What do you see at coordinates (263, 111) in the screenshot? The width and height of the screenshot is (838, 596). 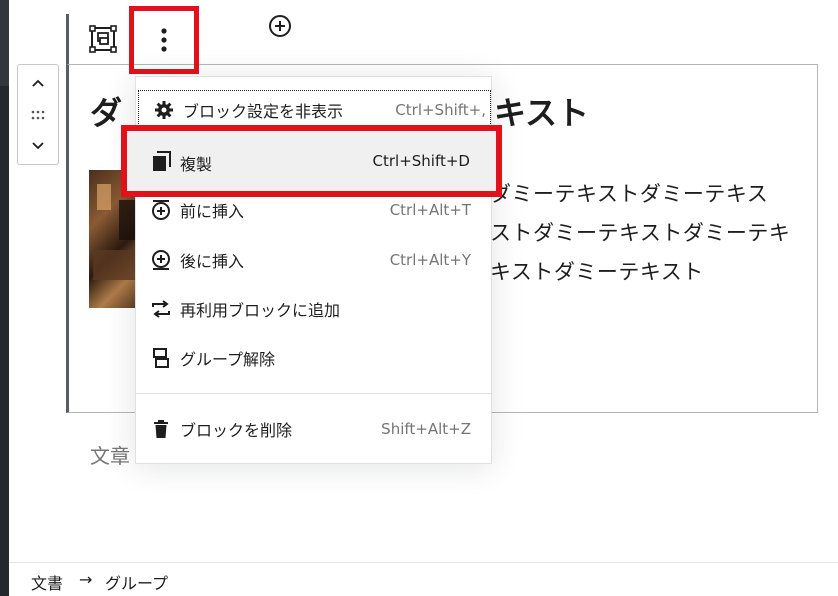 I see `menu-item-label: ブロック設定を非表示` at bounding box center [263, 111].